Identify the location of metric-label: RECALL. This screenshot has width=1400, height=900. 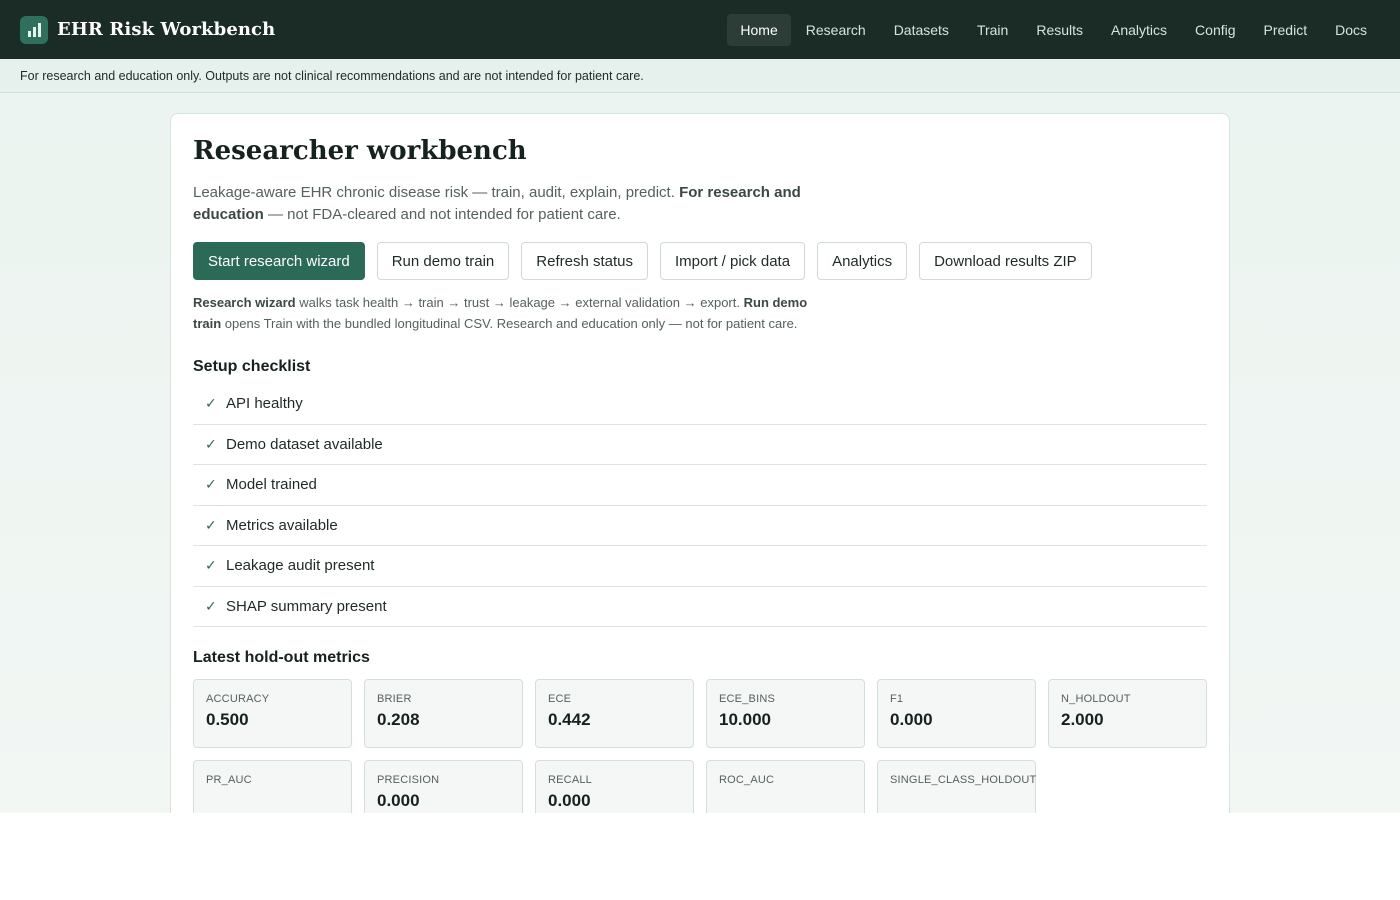
(570, 780).